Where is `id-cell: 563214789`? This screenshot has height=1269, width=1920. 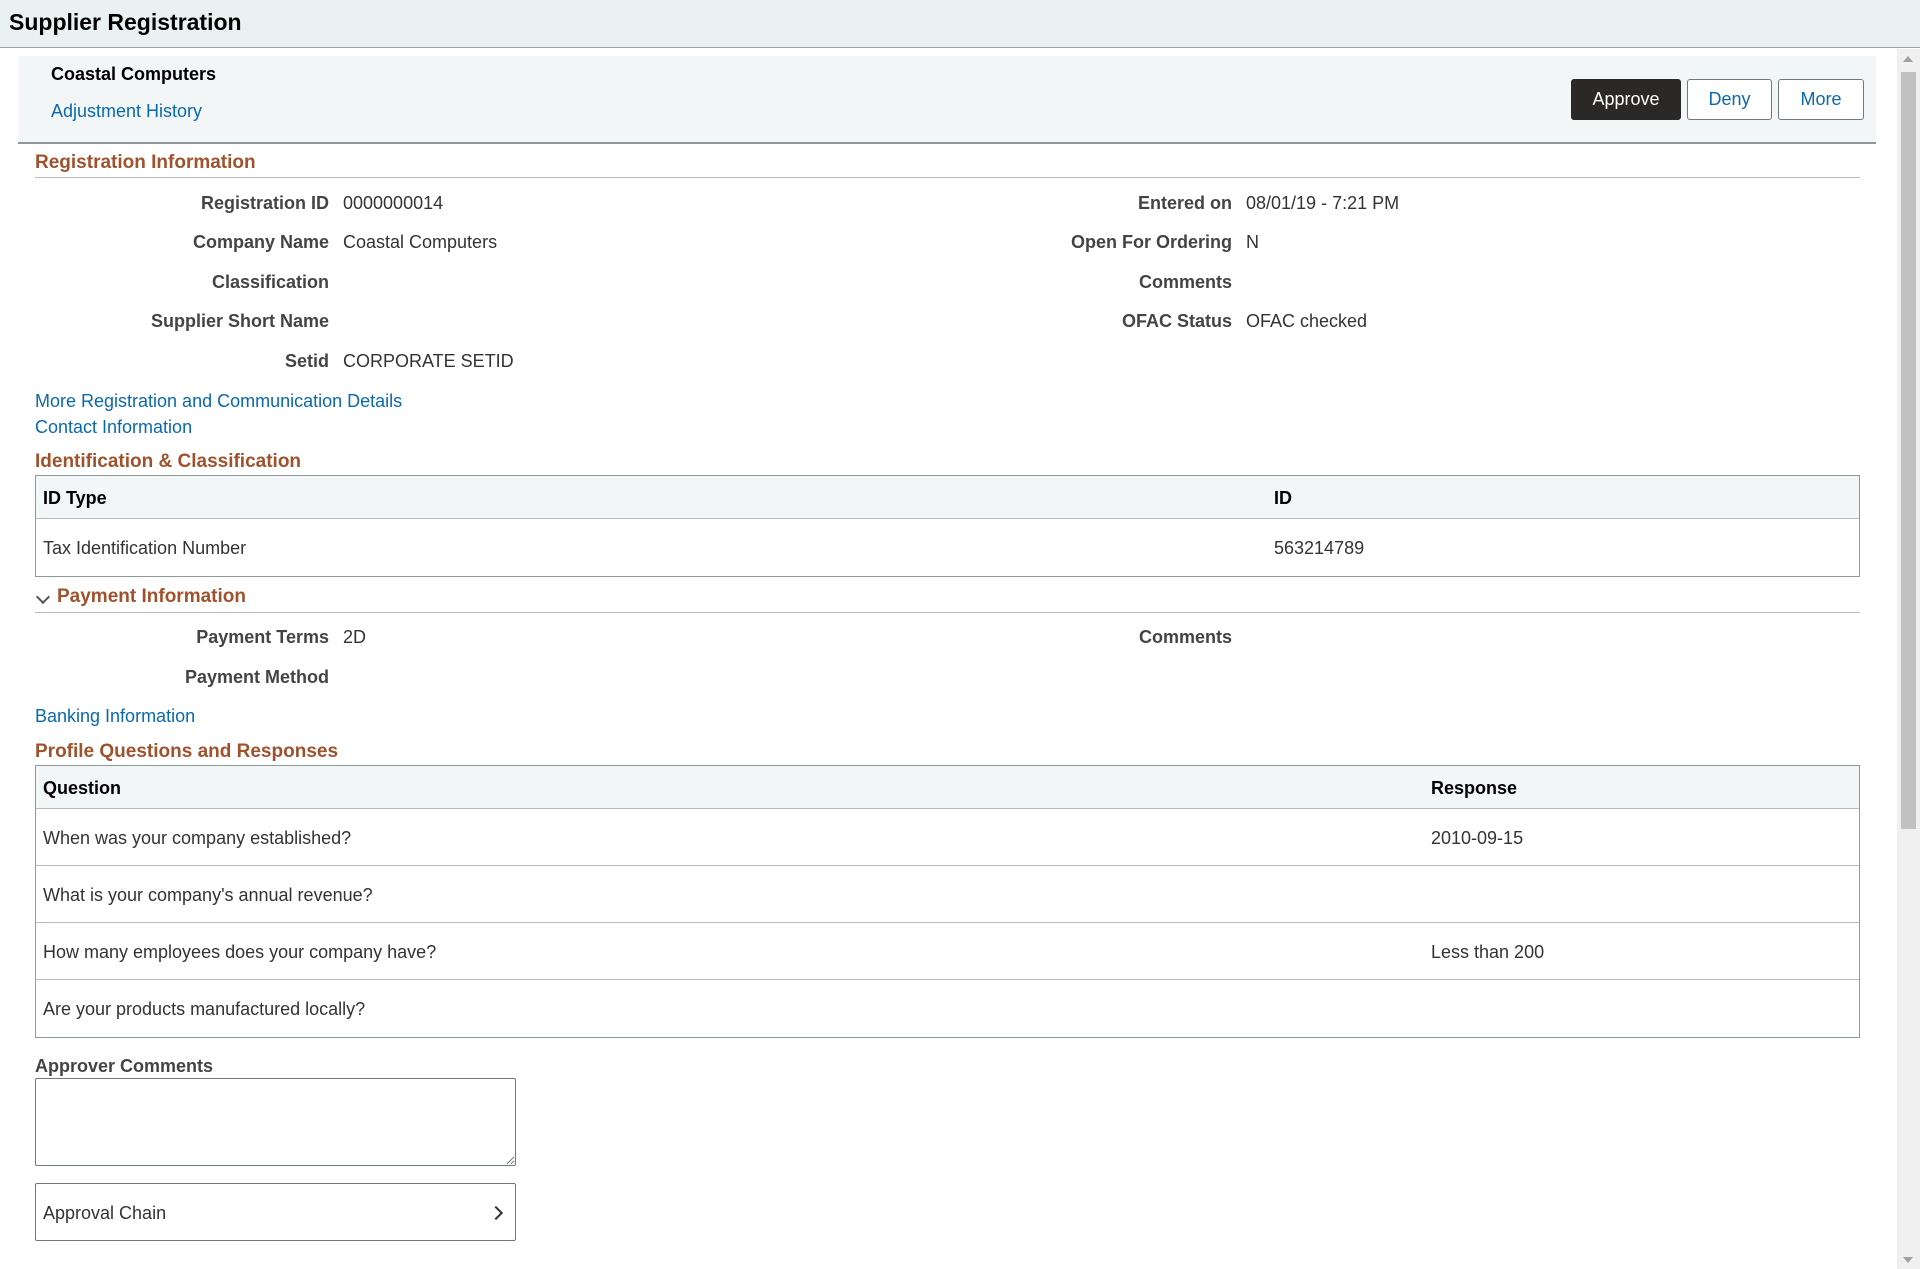 id-cell: 563214789 is located at coordinates (1319, 548).